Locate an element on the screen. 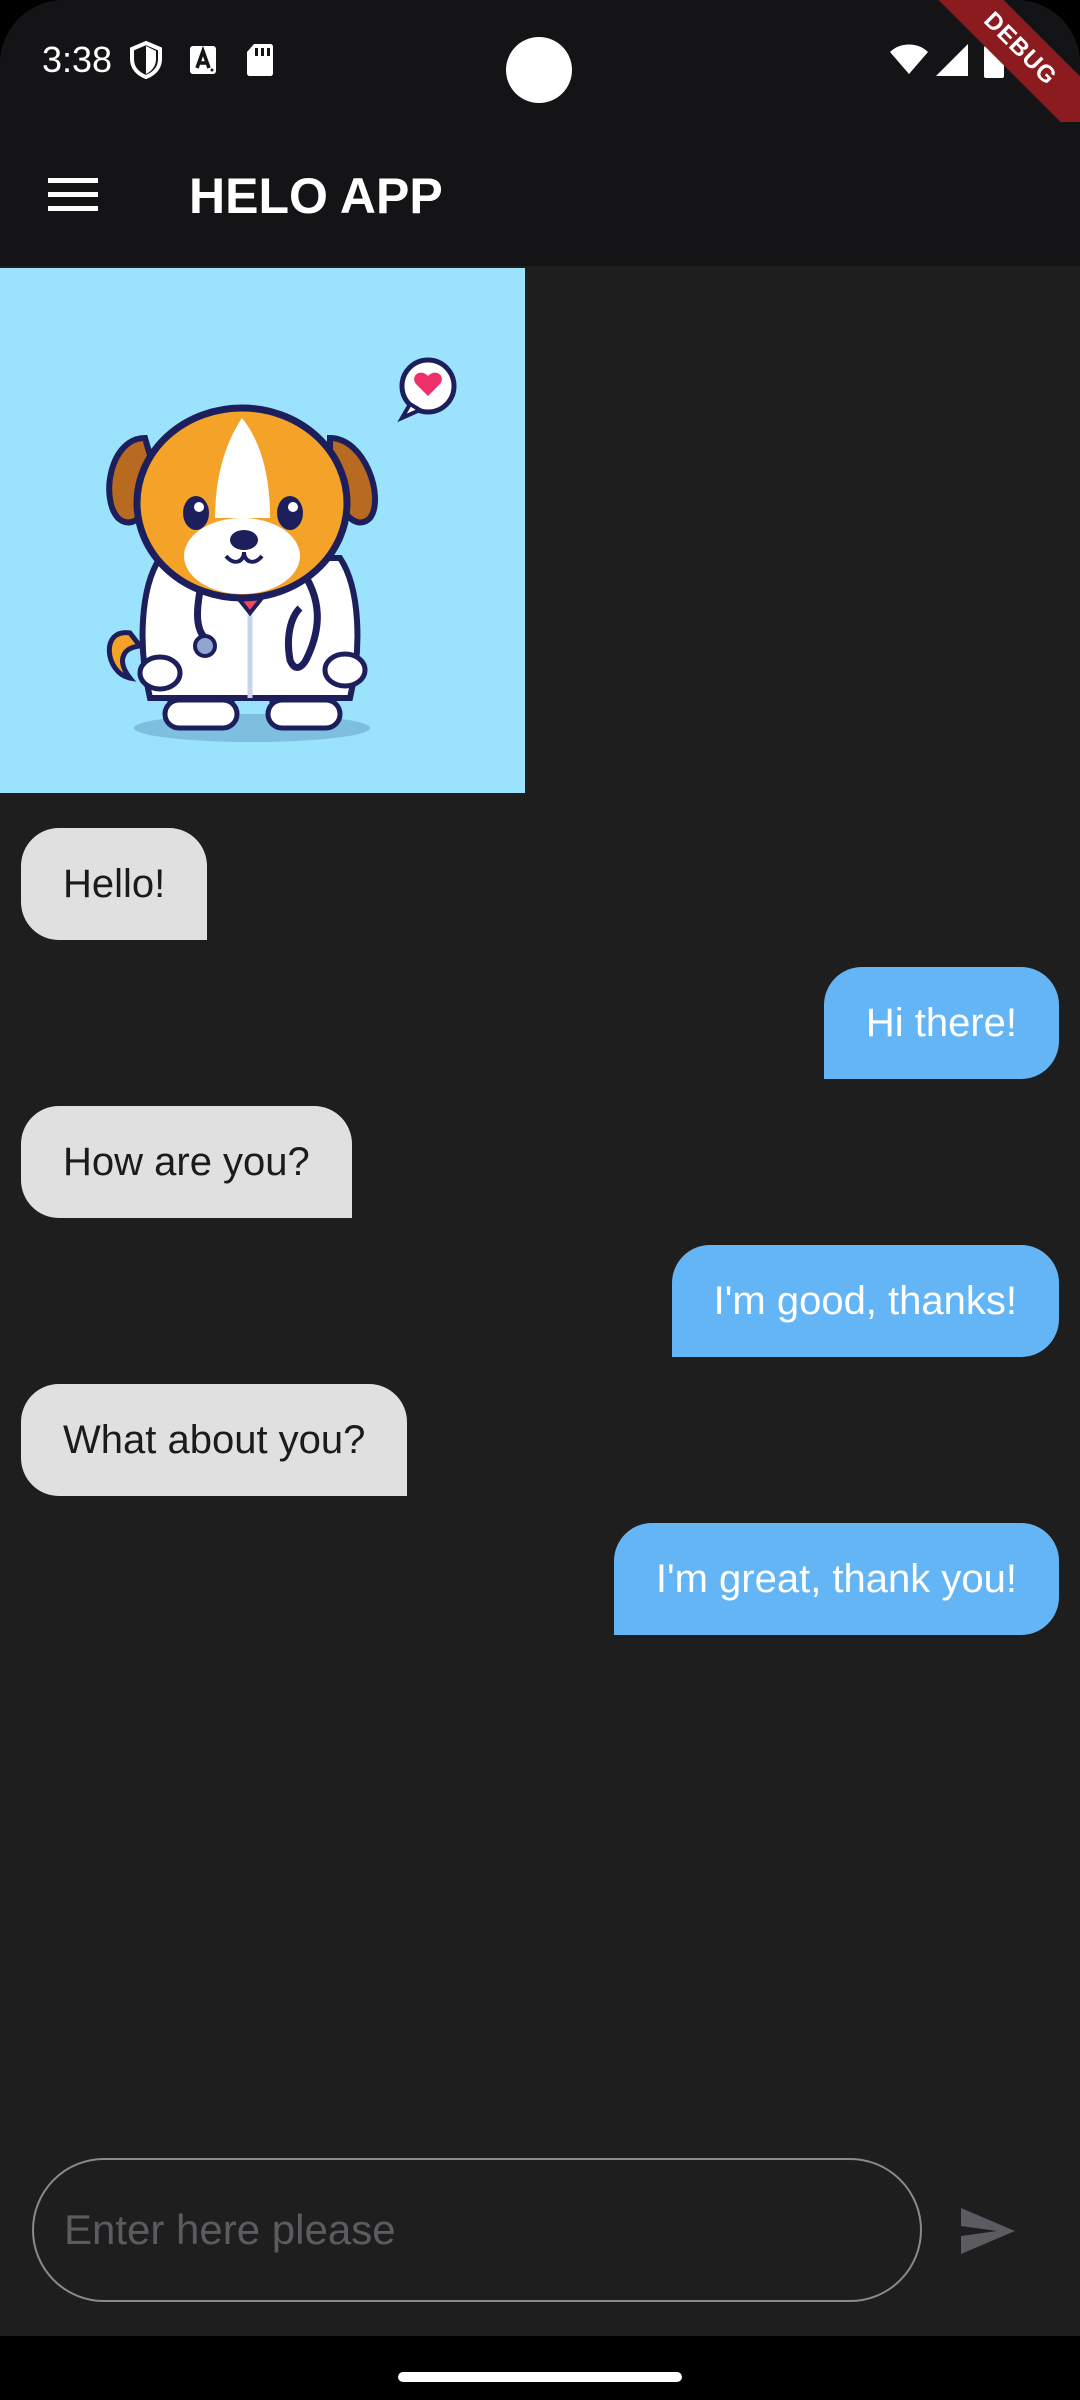  menu-button is located at coordinates (73, 194).